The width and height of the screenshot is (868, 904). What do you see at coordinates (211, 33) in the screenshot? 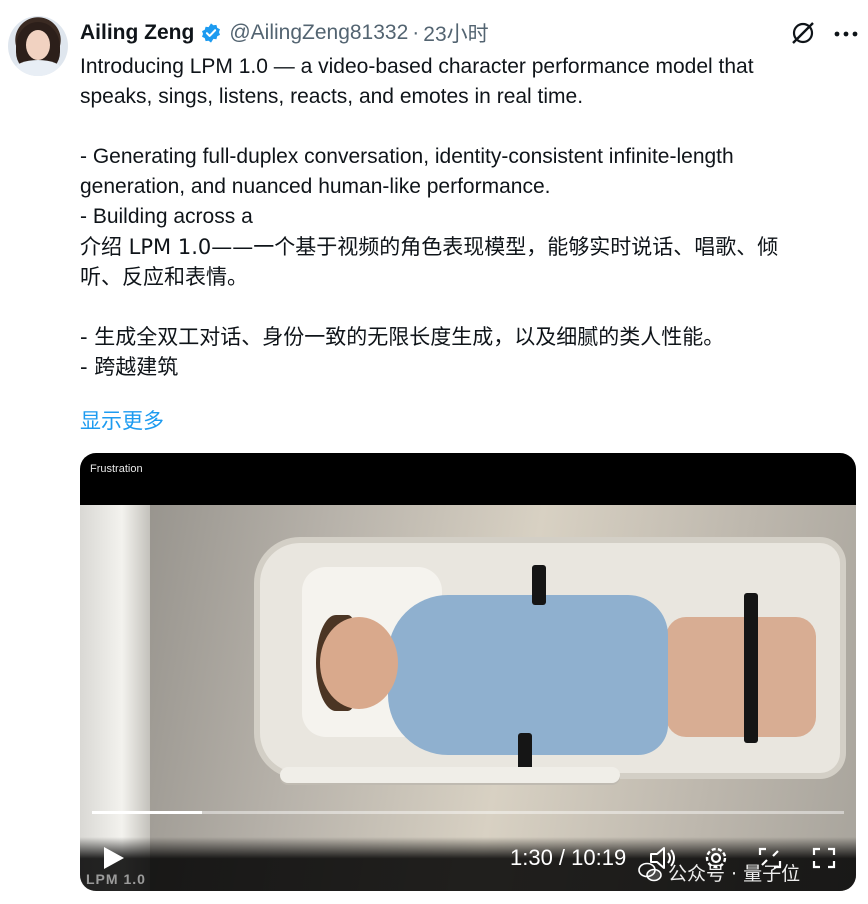
I see `verified-badge-icon` at bounding box center [211, 33].